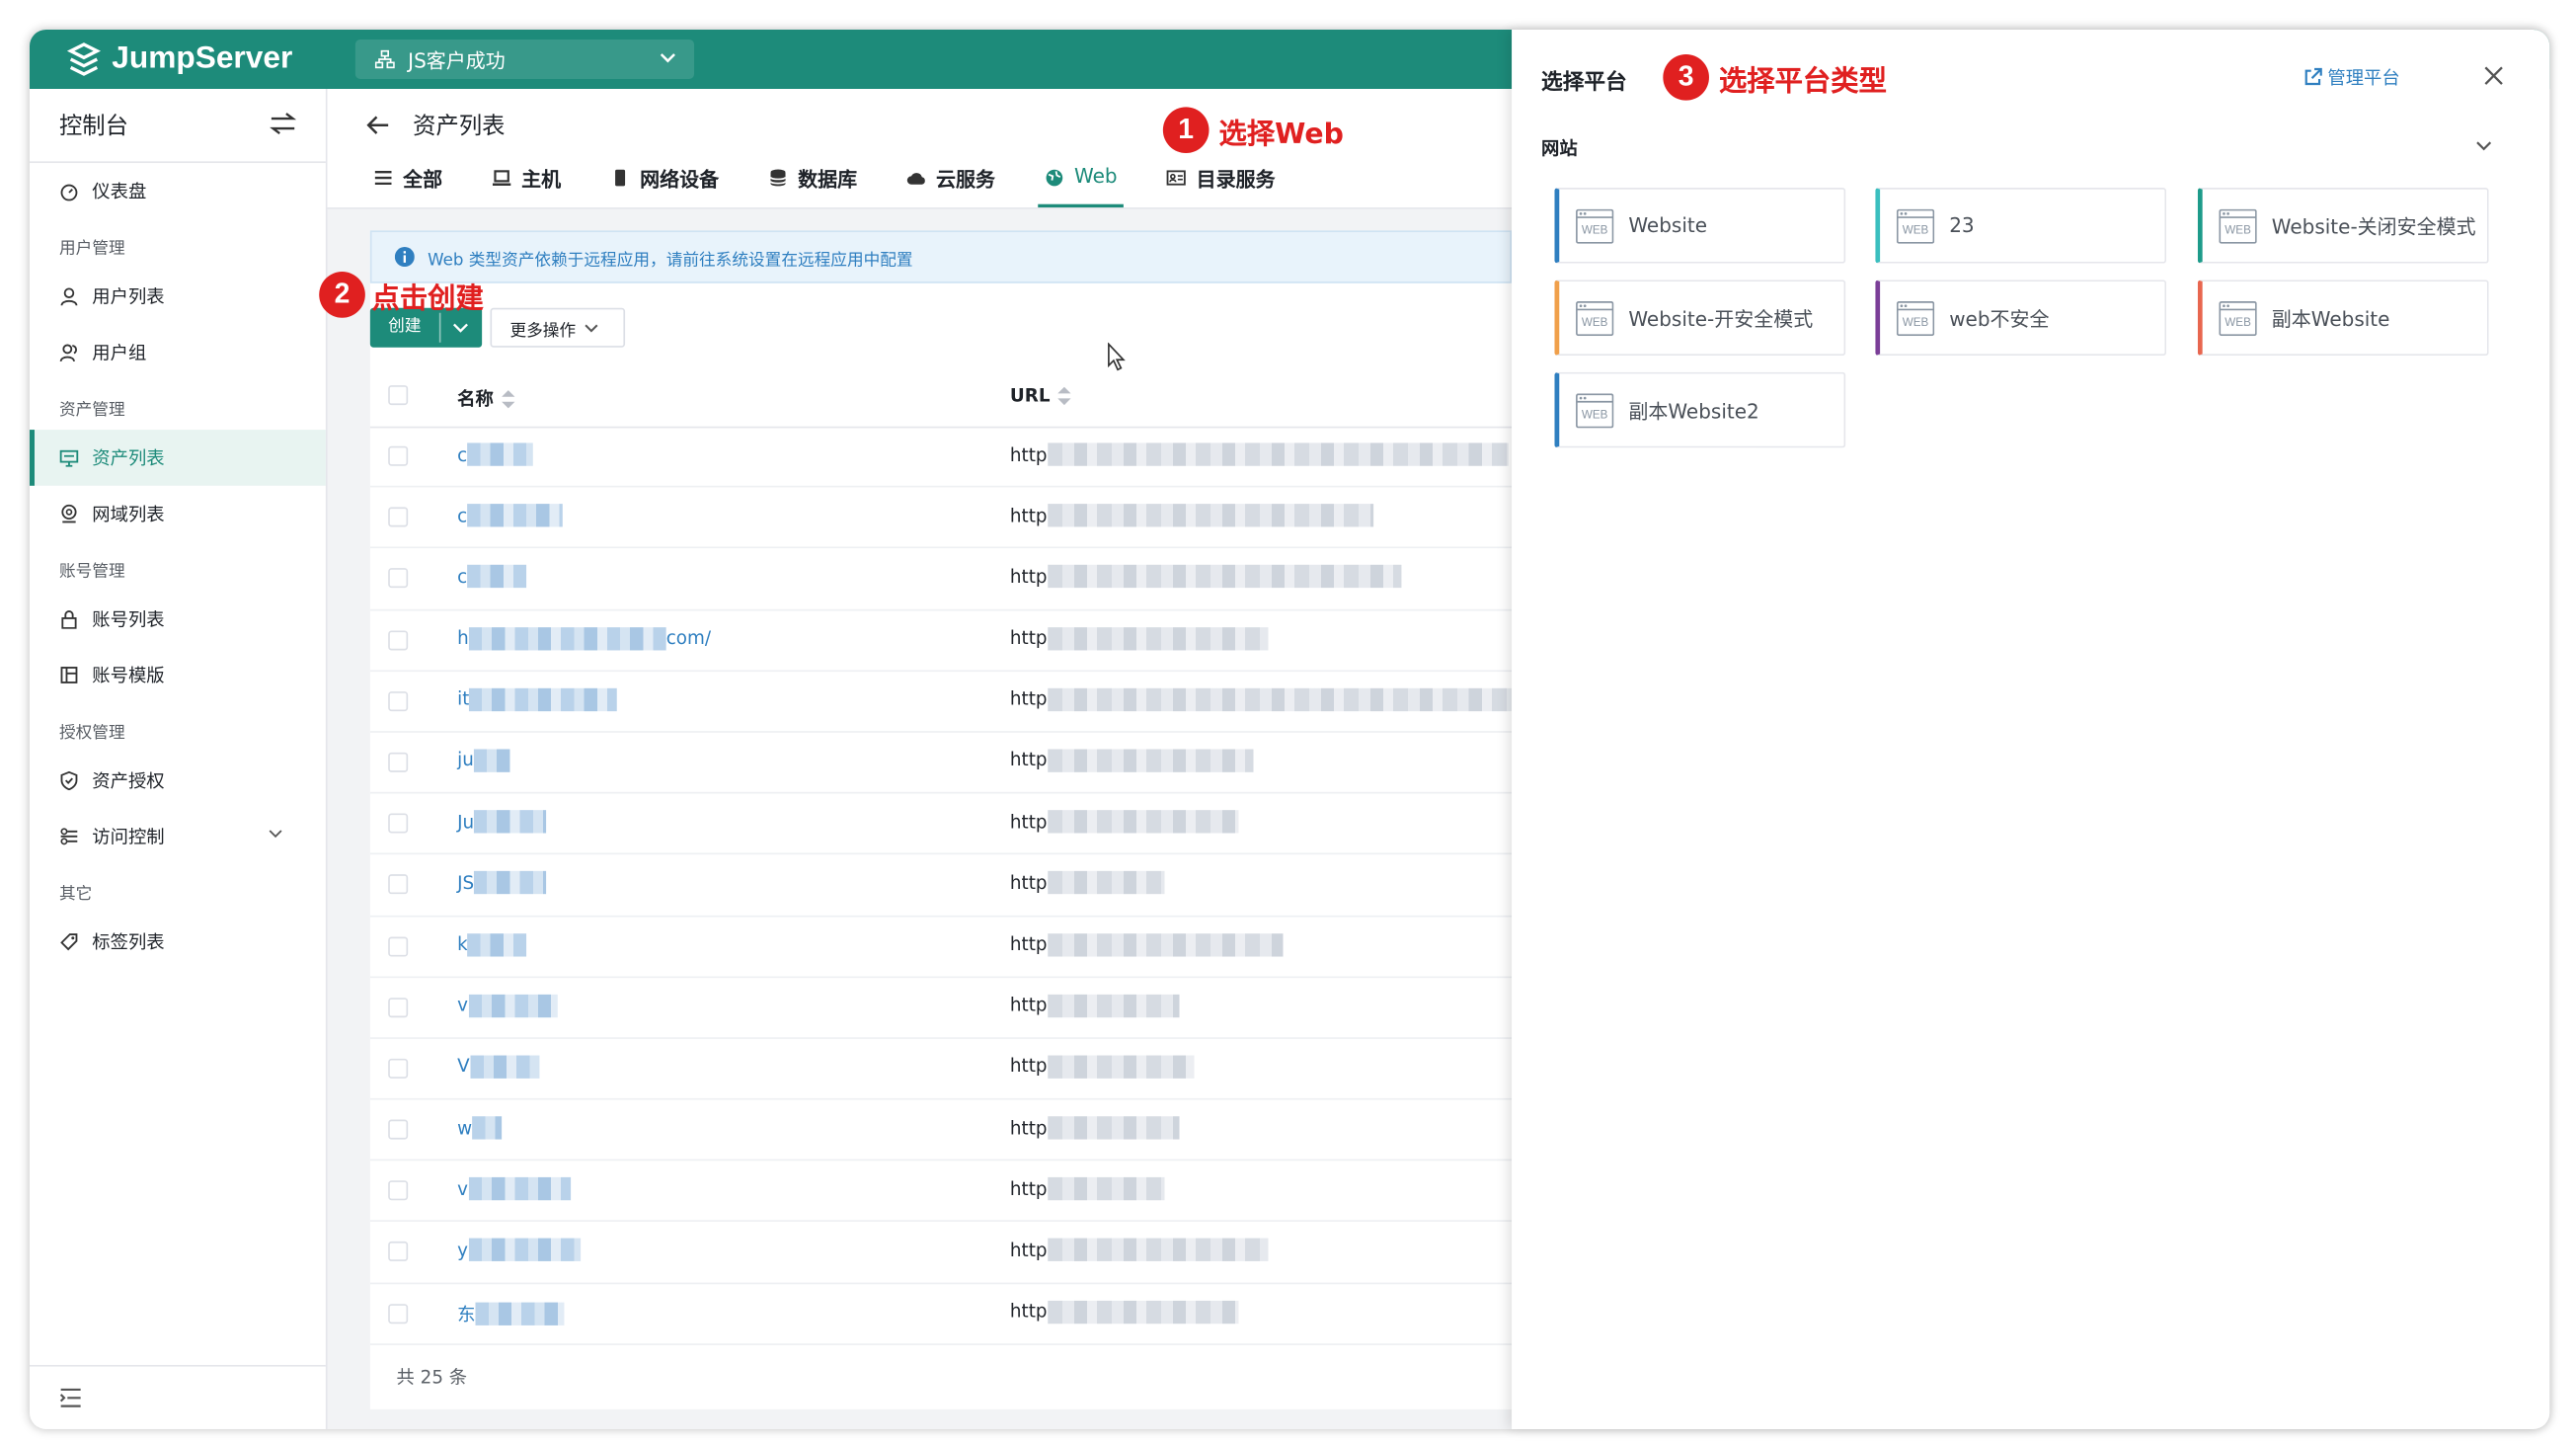  I want to click on more-actions-button: 更多操作, so click(558, 327).